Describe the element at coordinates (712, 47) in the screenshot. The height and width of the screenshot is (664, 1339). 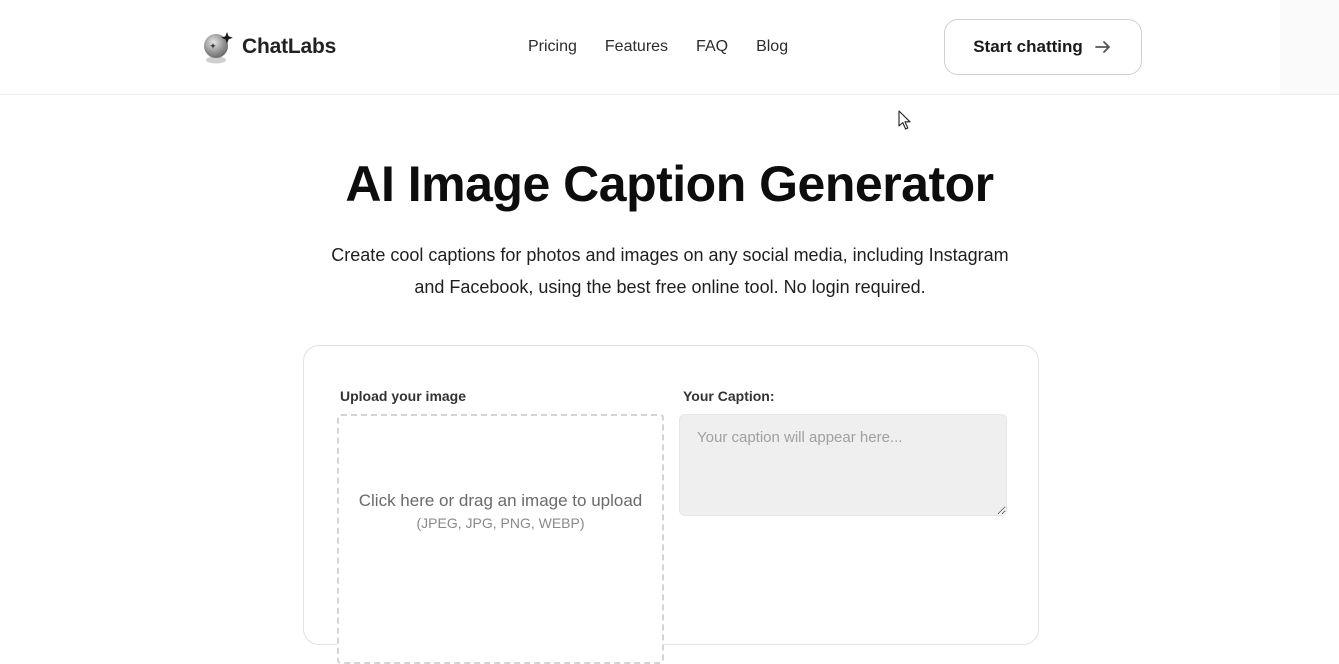
I see `nav-item-faq: FAQ` at that location.